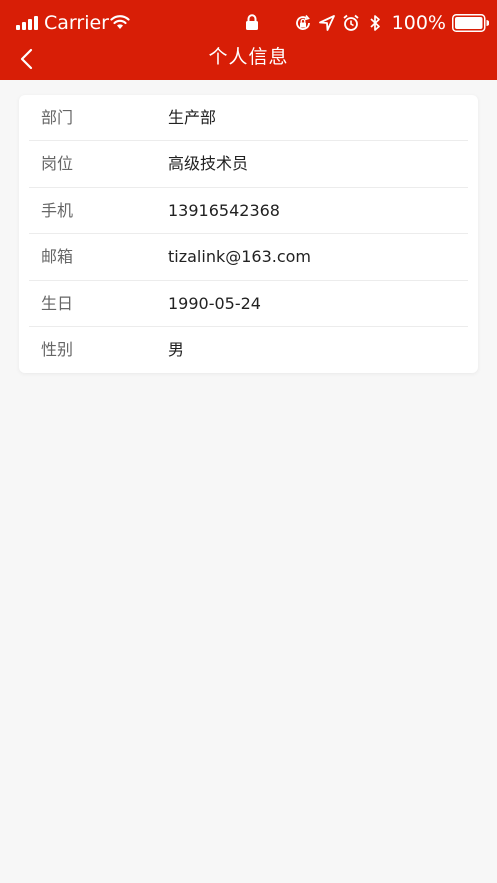  What do you see at coordinates (224, 210) in the screenshot?
I see `row-value: 13916542368` at bounding box center [224, 210].